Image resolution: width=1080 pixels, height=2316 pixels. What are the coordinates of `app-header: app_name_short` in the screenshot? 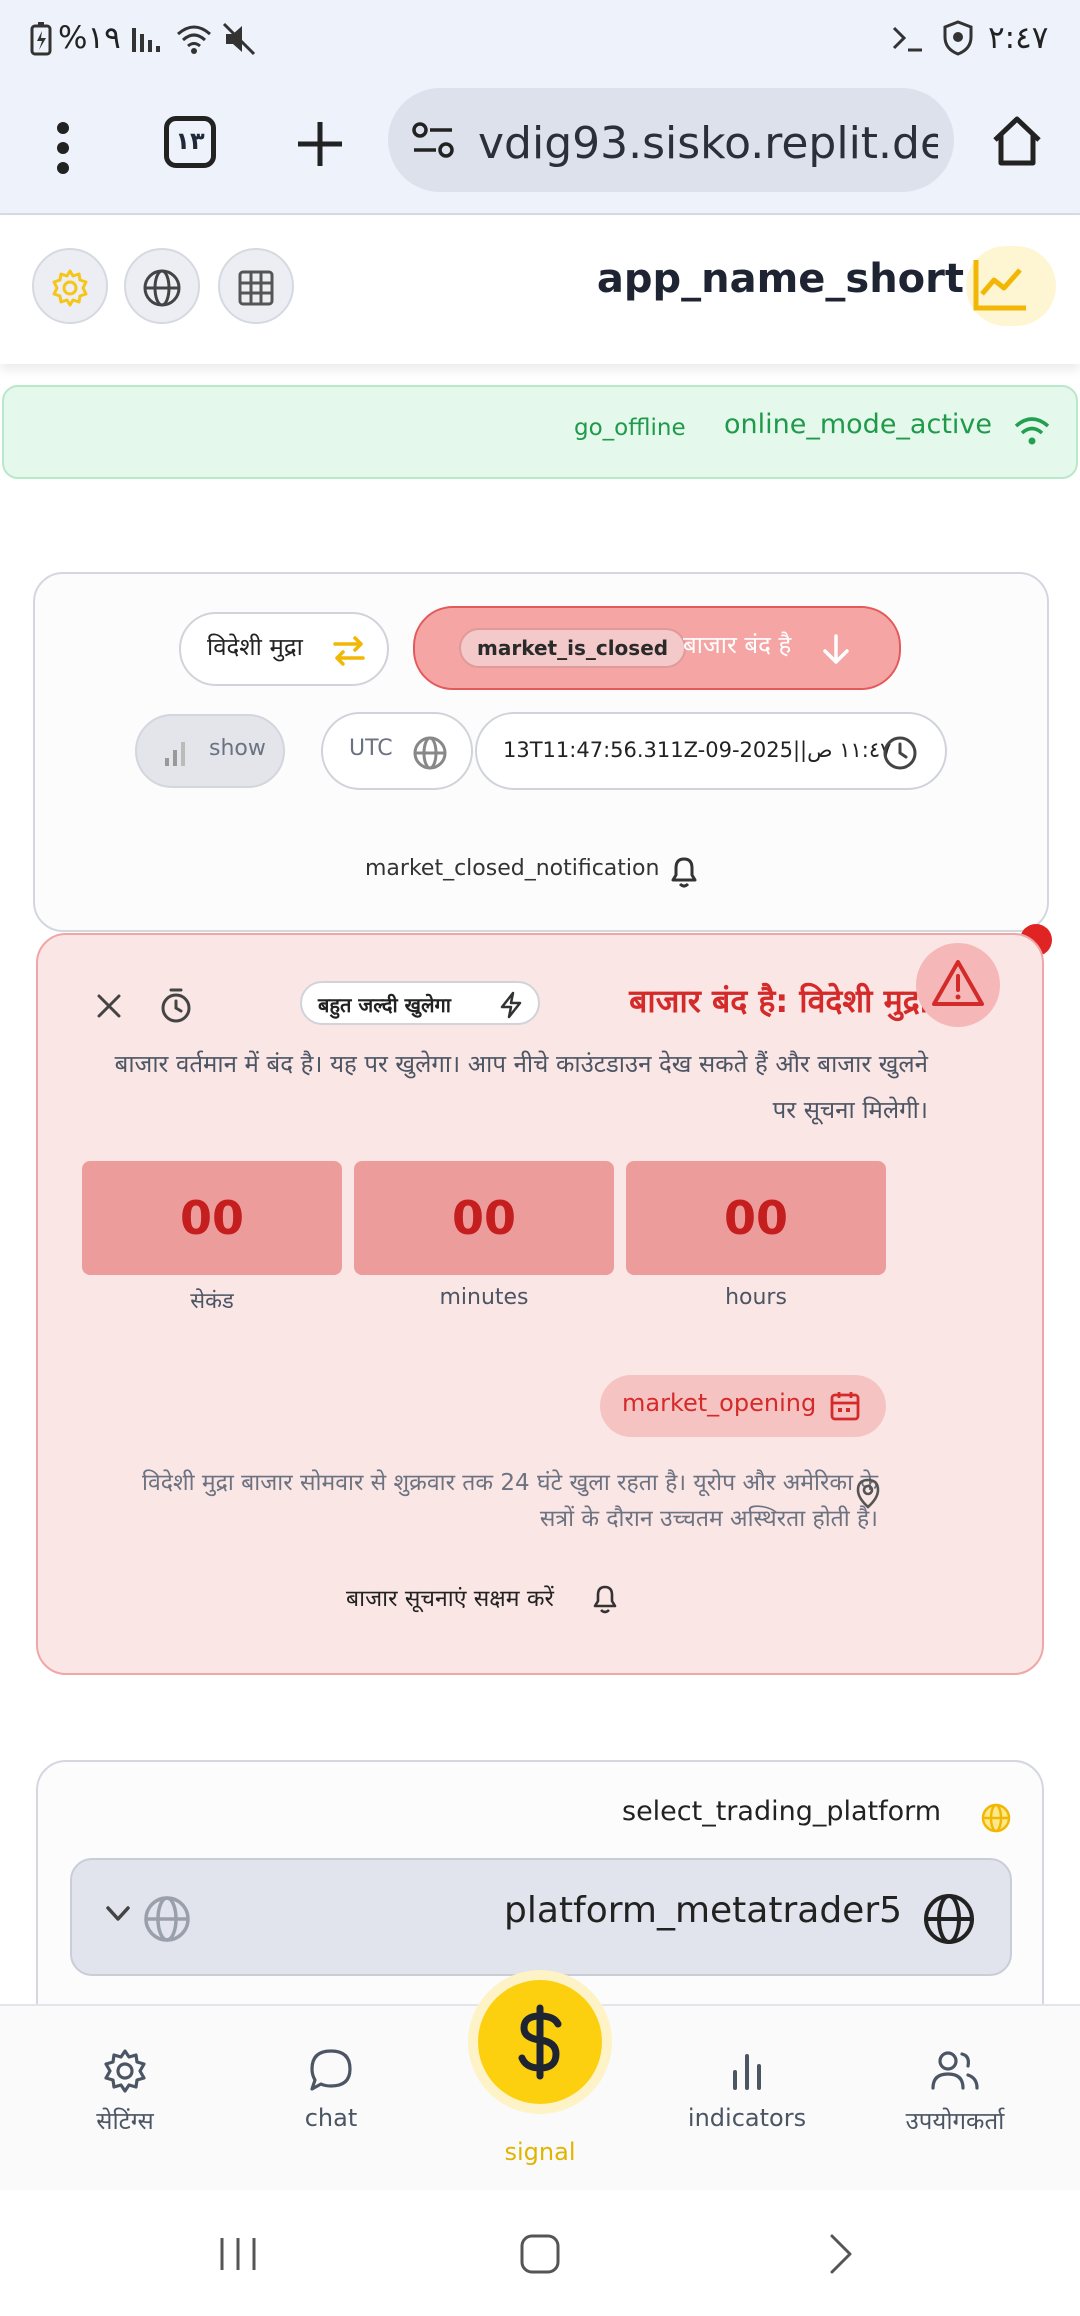 It's located at (540, 290).